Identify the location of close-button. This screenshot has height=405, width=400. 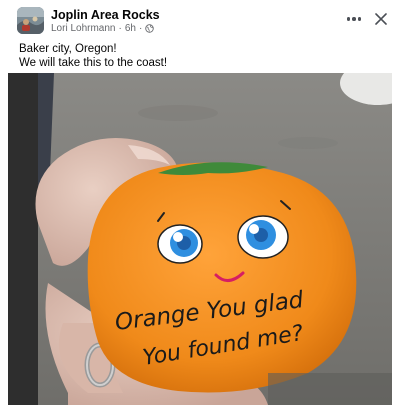
(381, 19).